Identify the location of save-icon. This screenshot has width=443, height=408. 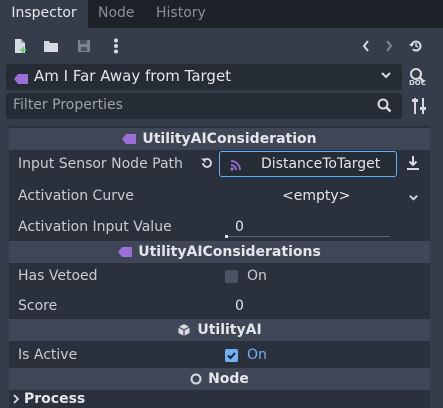
(84, 46).